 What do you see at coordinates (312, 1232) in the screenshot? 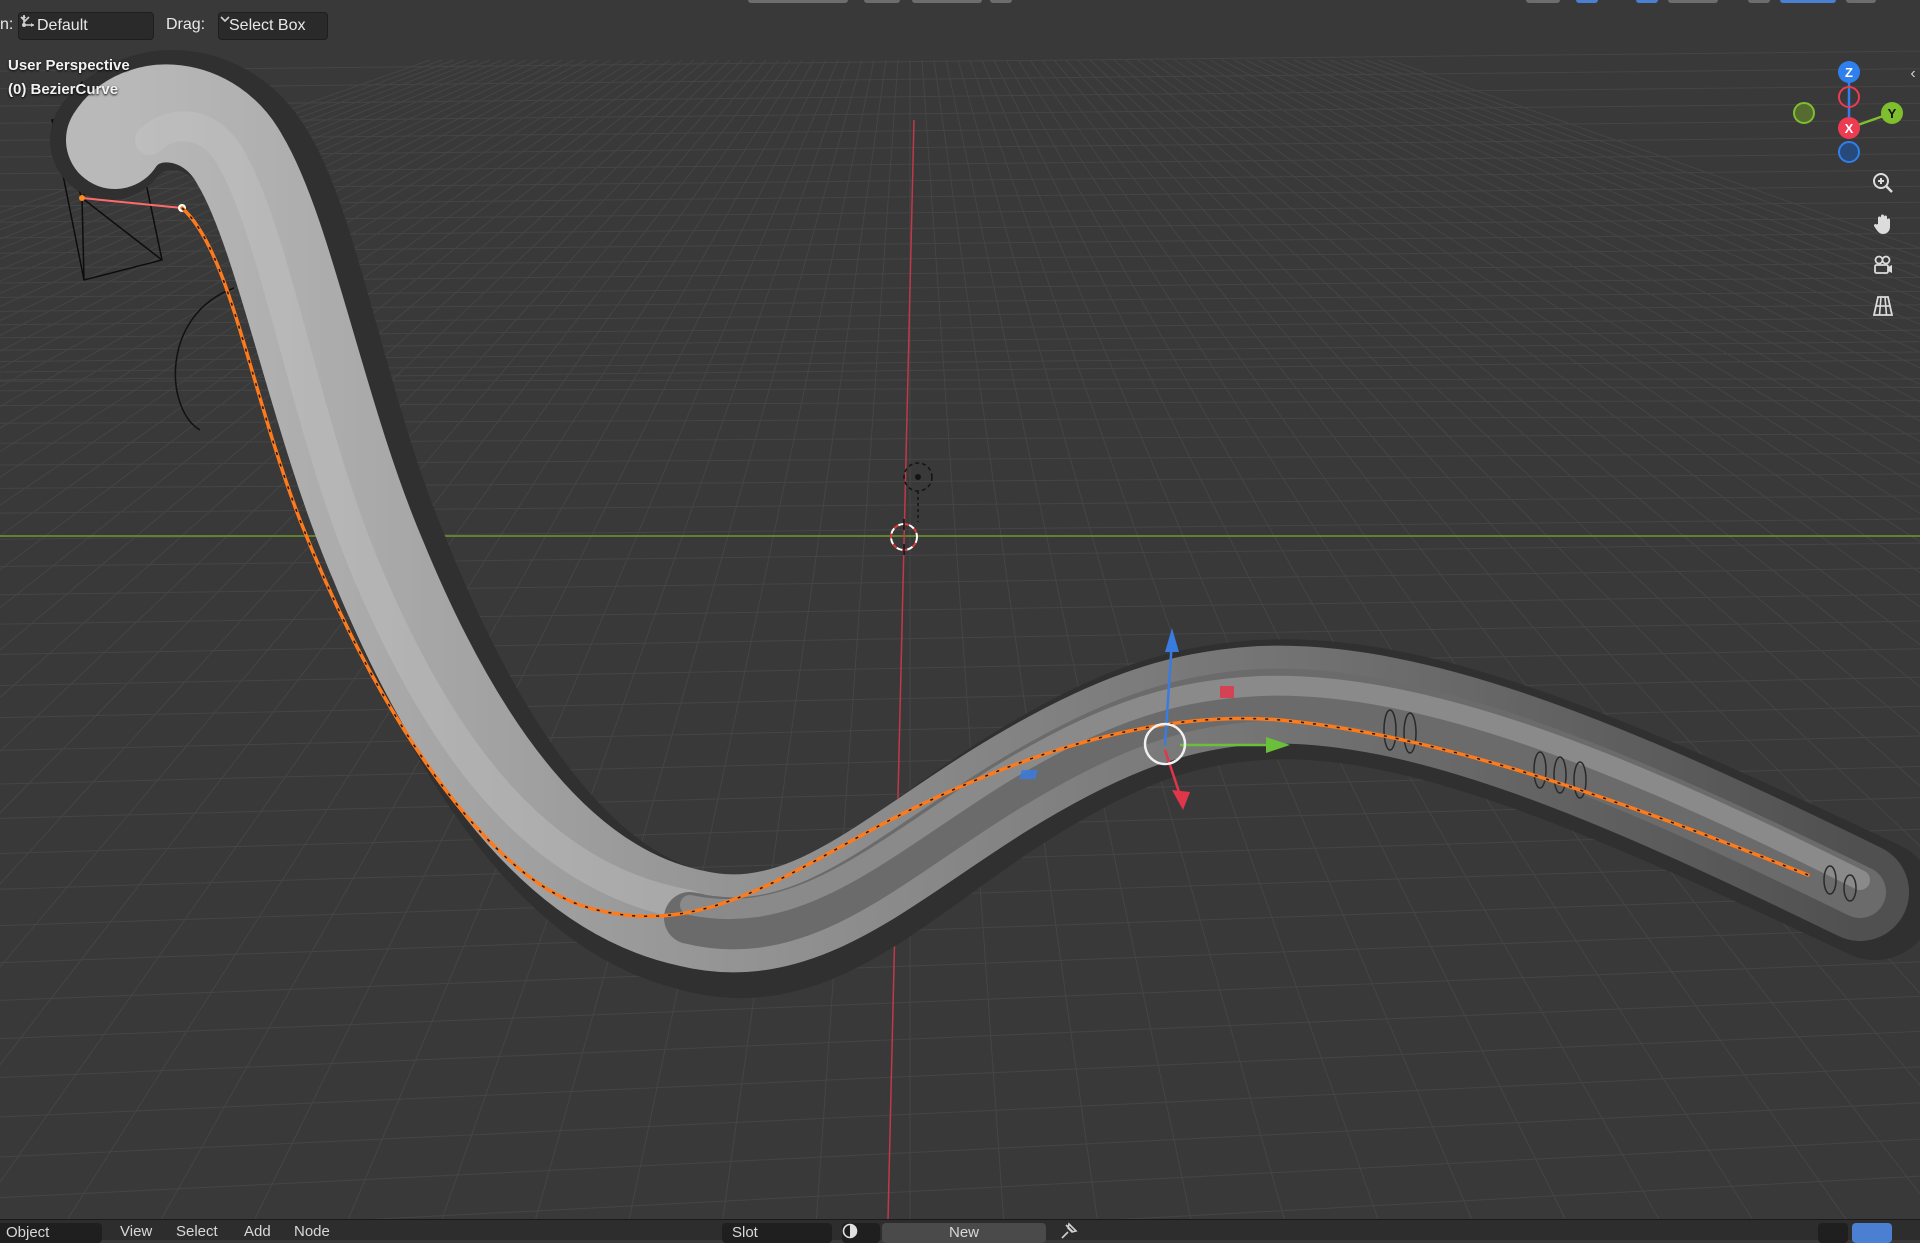
I see `menu-node: Node` at bounding box center [312, 1232].